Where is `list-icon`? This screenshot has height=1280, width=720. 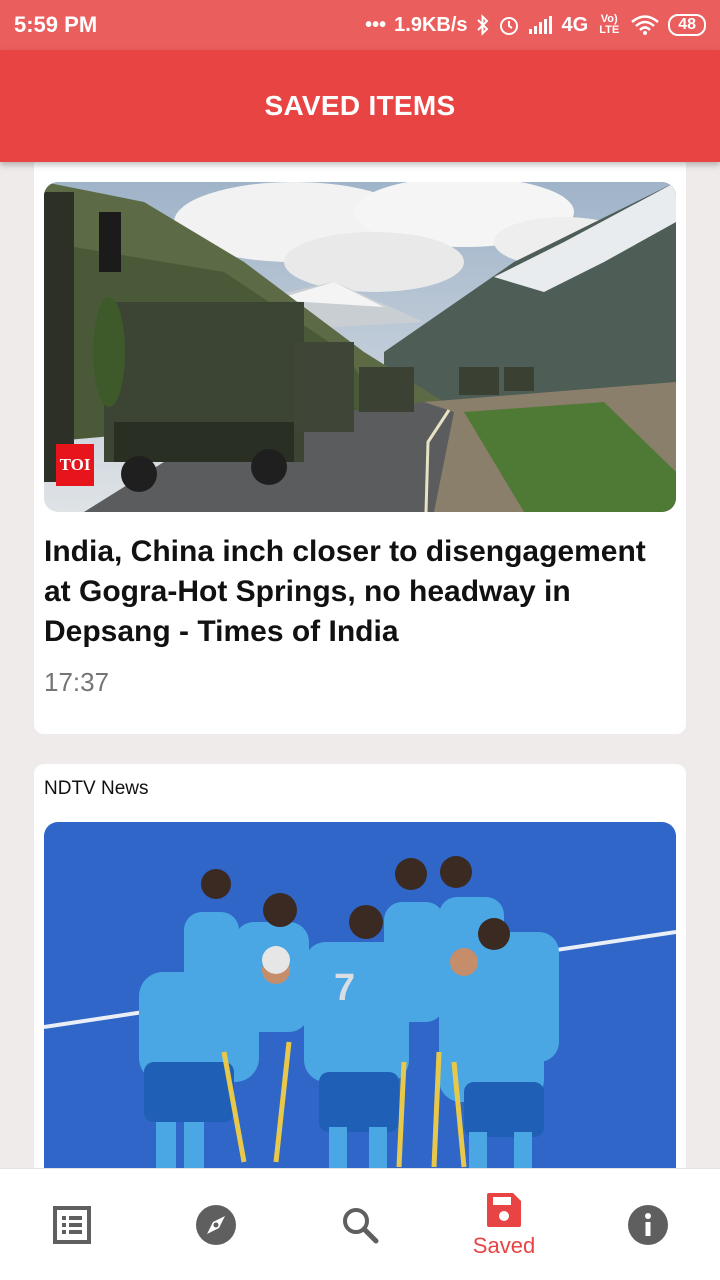 list-icon is located at coordinates (72, 1224).